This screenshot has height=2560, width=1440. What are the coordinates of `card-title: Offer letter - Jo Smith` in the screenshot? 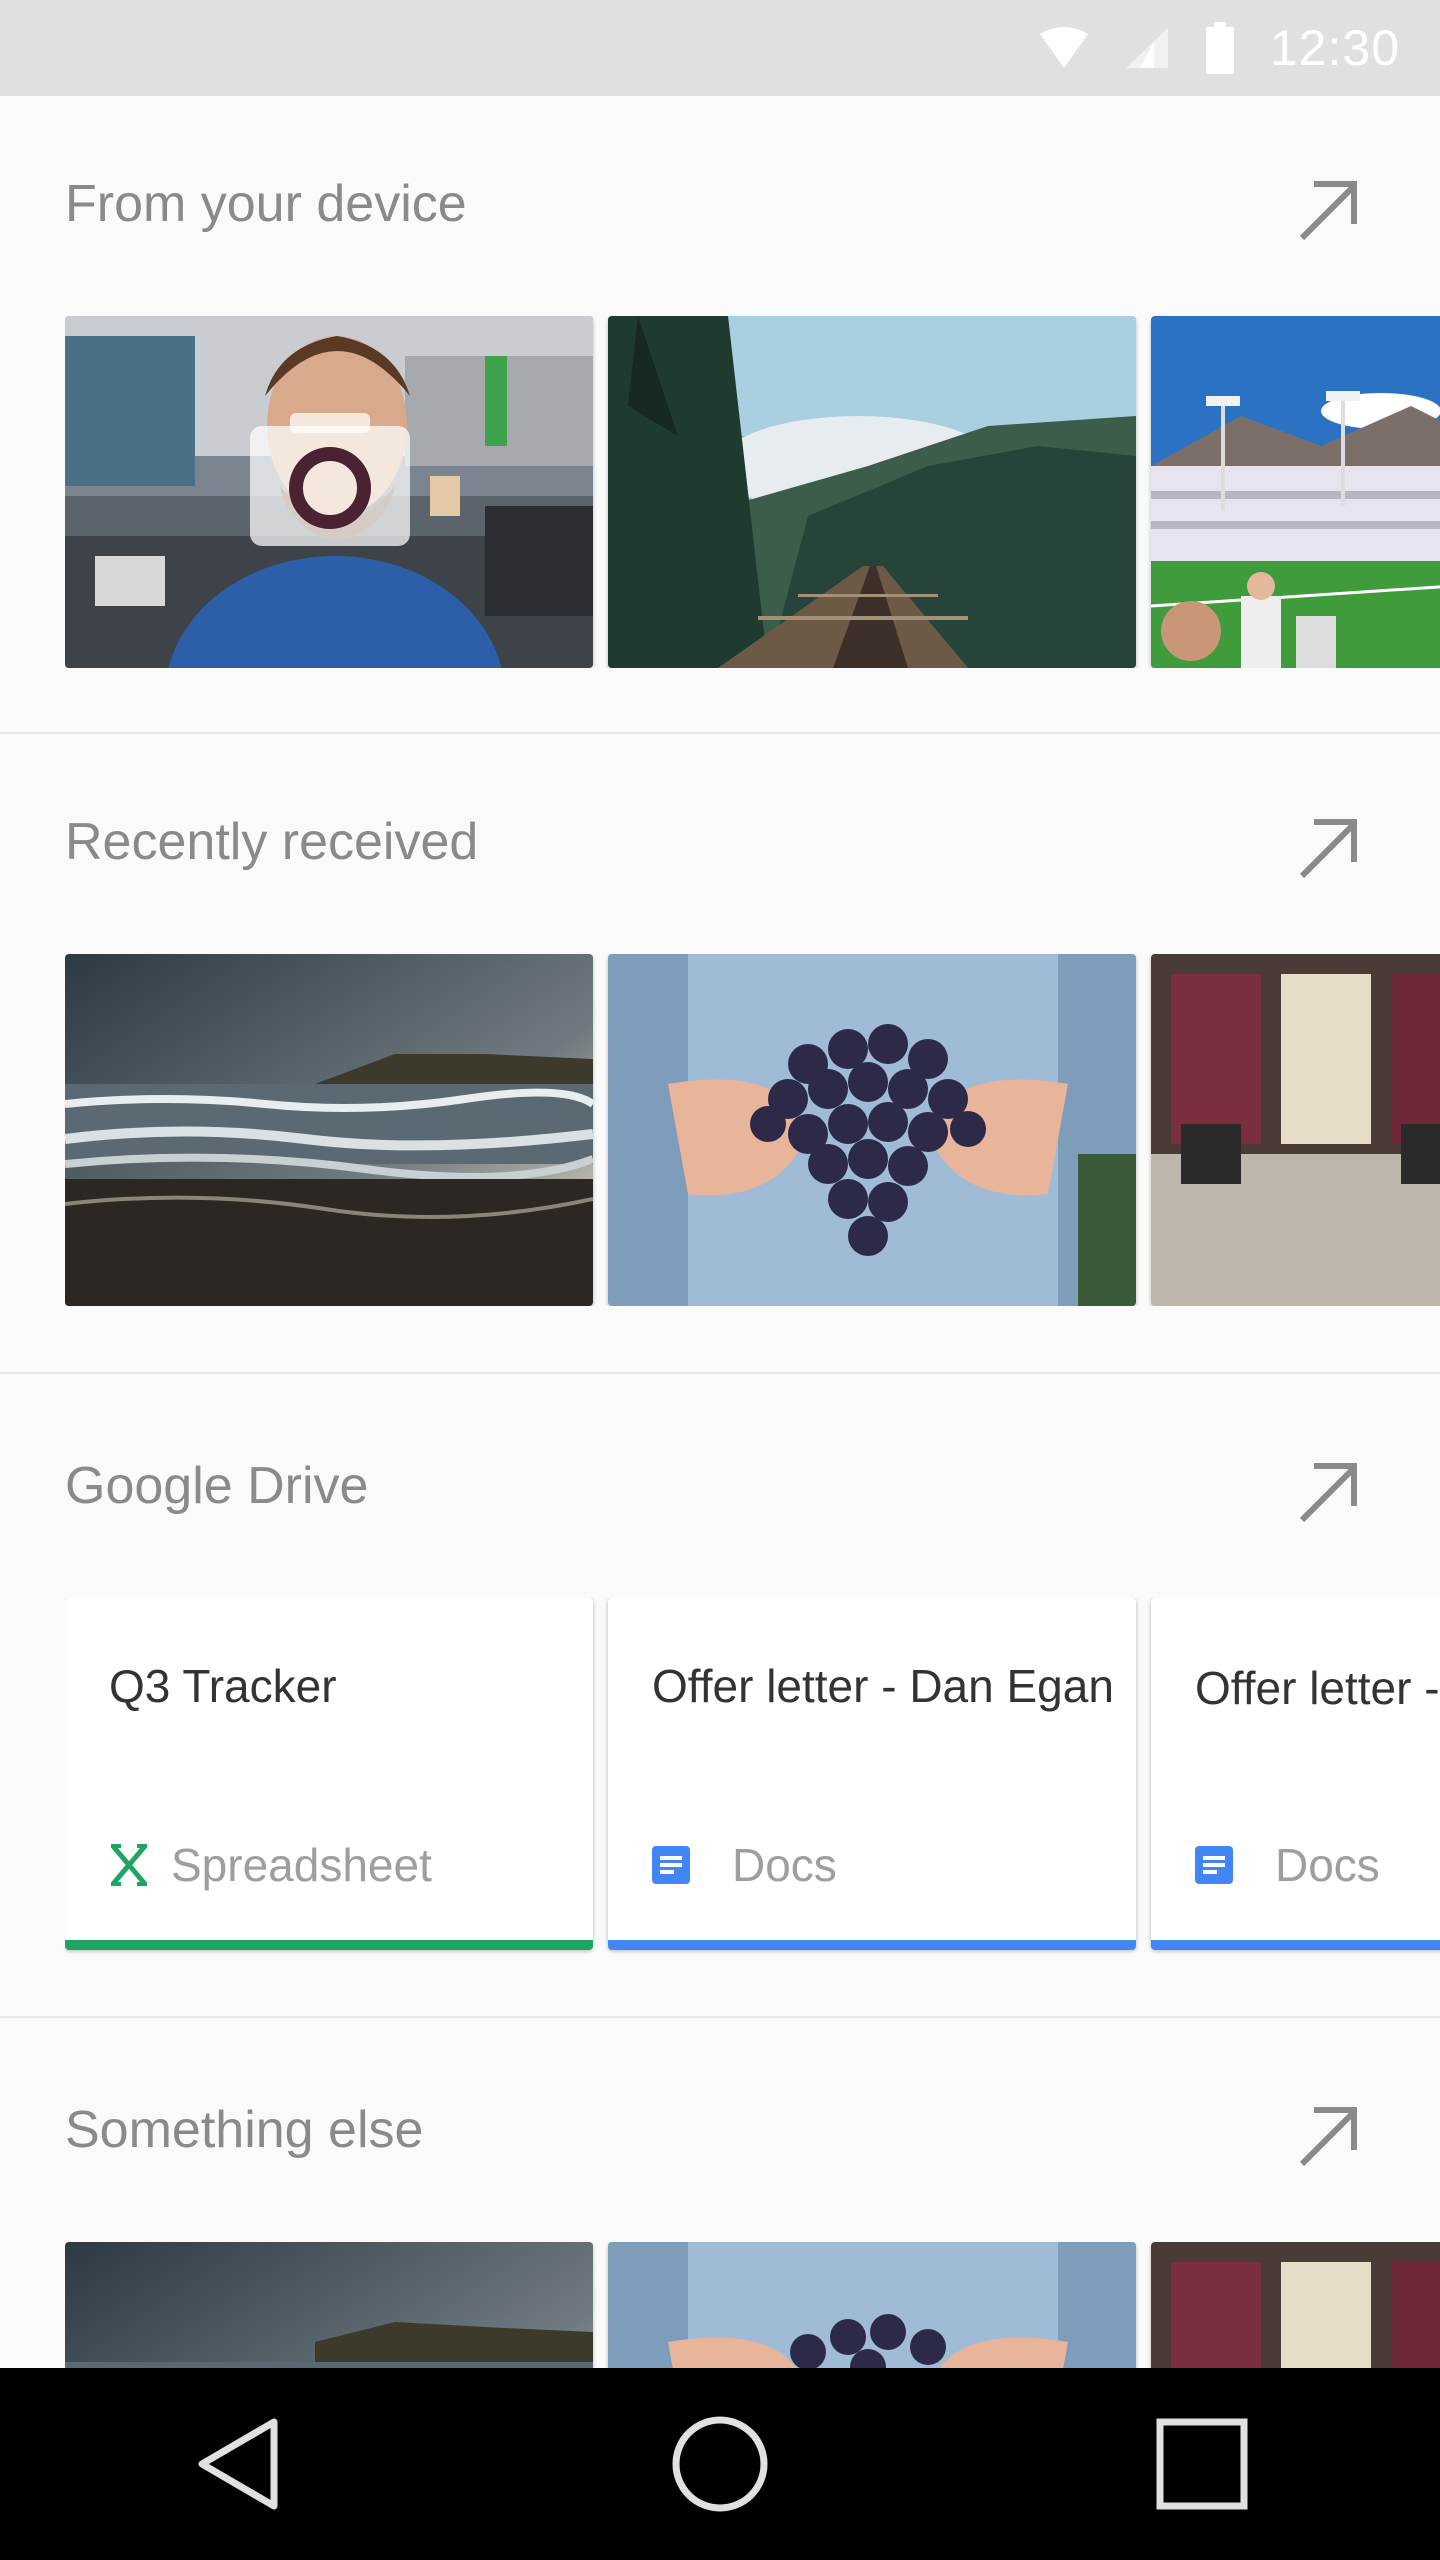 It's located at (1317, 1688).